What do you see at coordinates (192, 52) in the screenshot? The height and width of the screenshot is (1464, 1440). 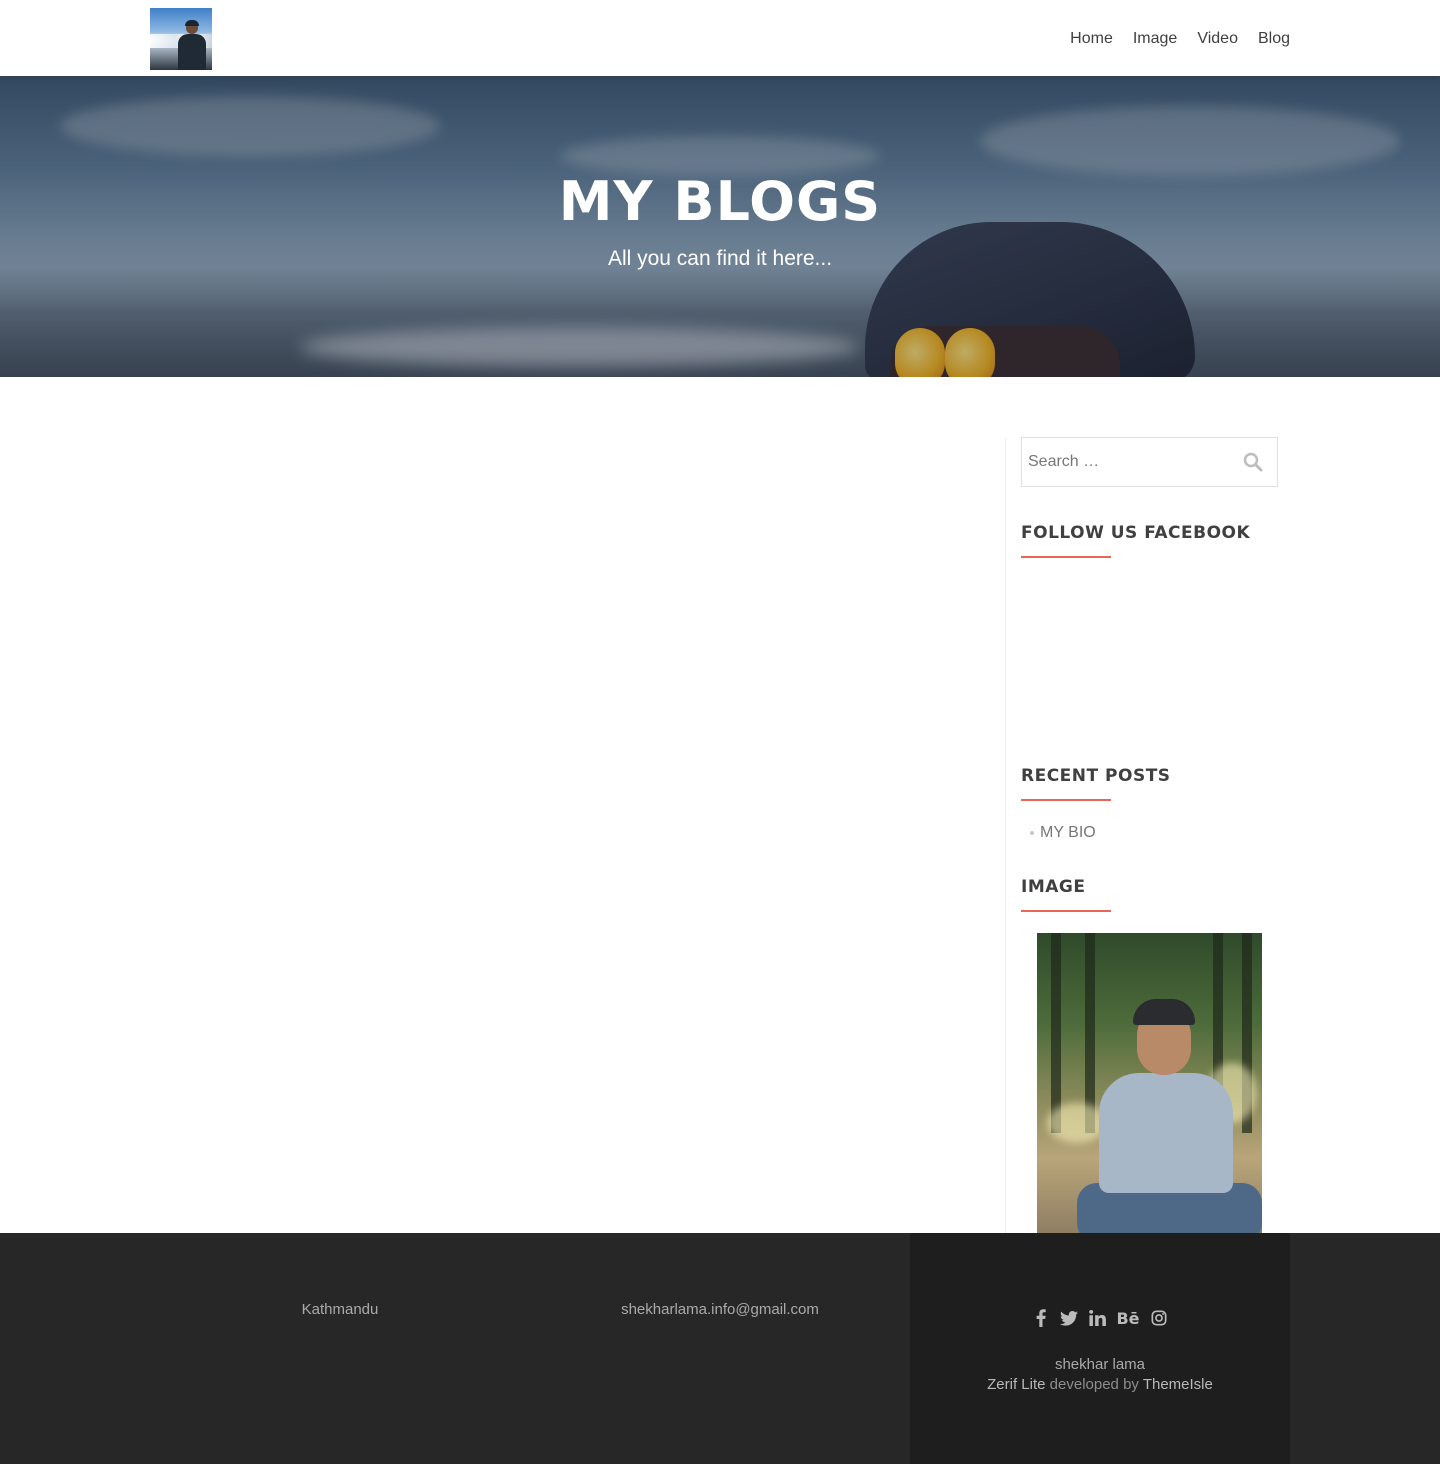 I see `logo-figure` at bounding box center [192, 52].